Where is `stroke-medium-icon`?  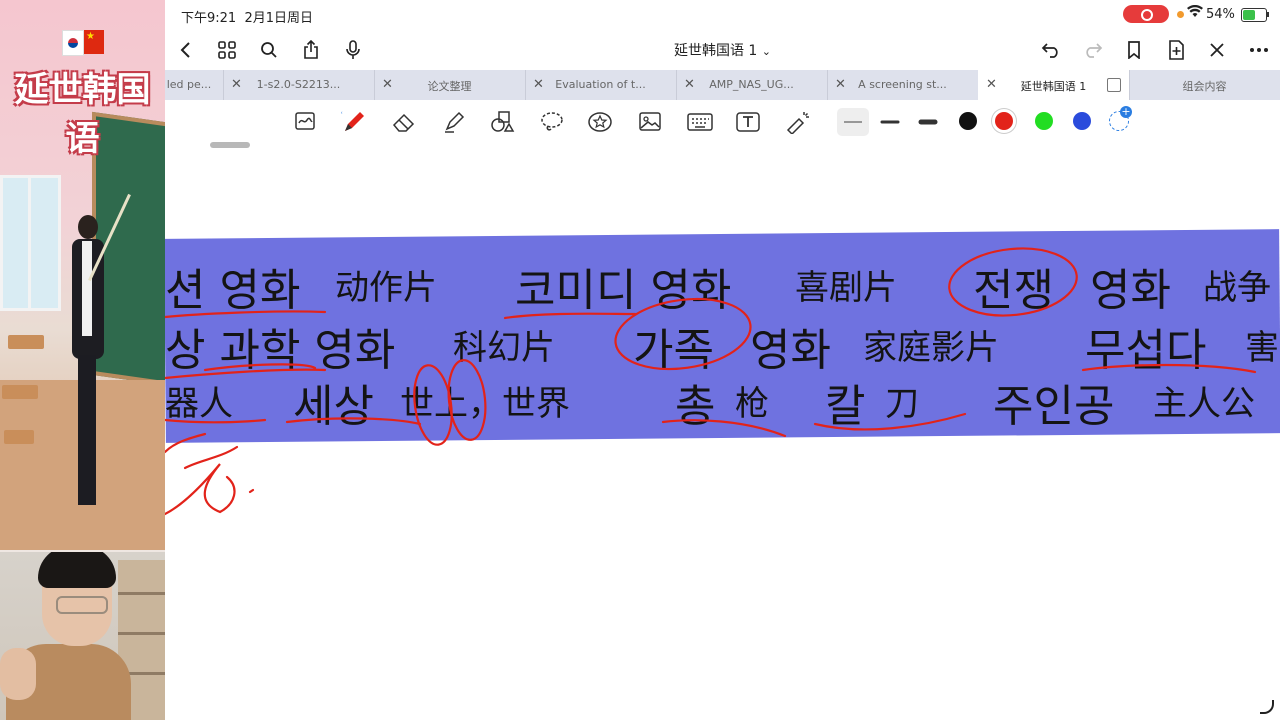 stroke-medium-icon is located at coordinates (890, 122).